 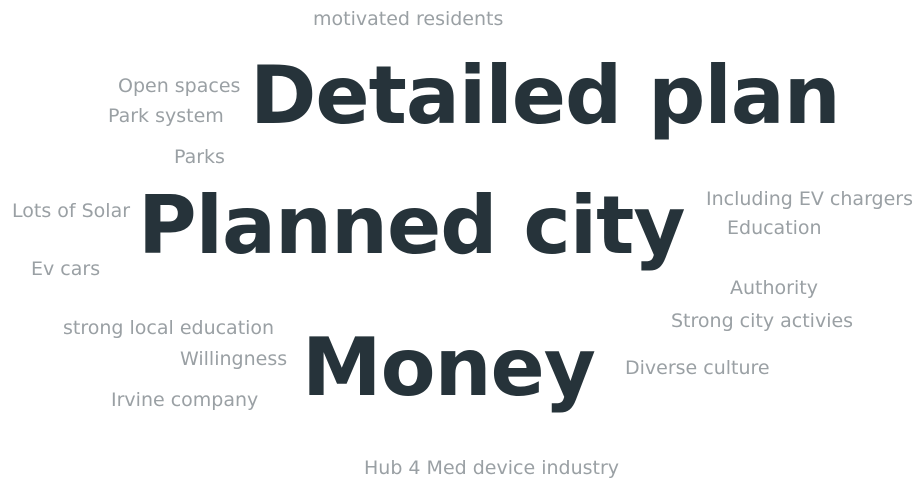 I want to click on word-money: Money, so click(x=449, y=367).